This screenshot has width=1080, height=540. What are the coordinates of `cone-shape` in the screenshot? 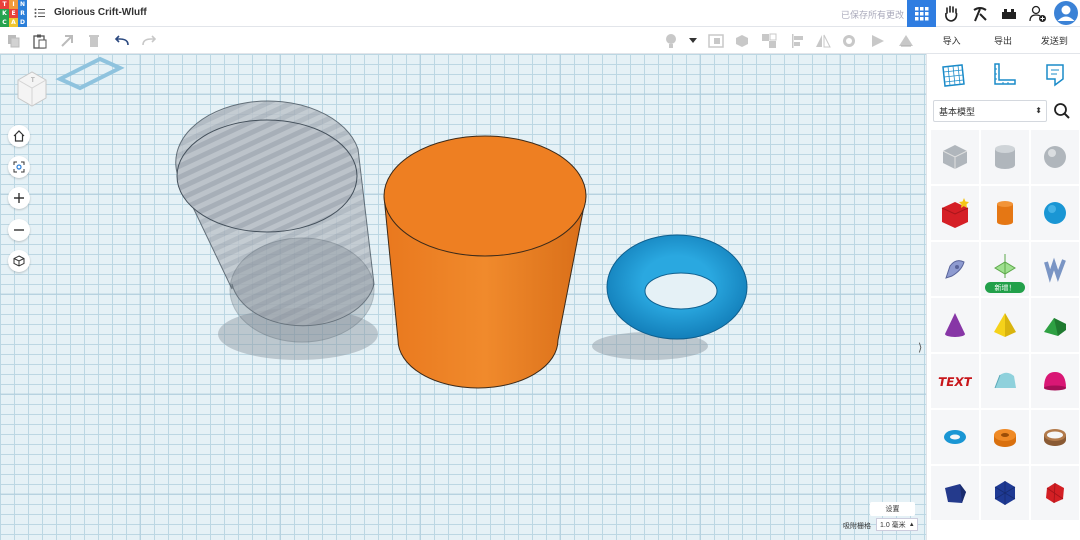 It's located at (955, 325).